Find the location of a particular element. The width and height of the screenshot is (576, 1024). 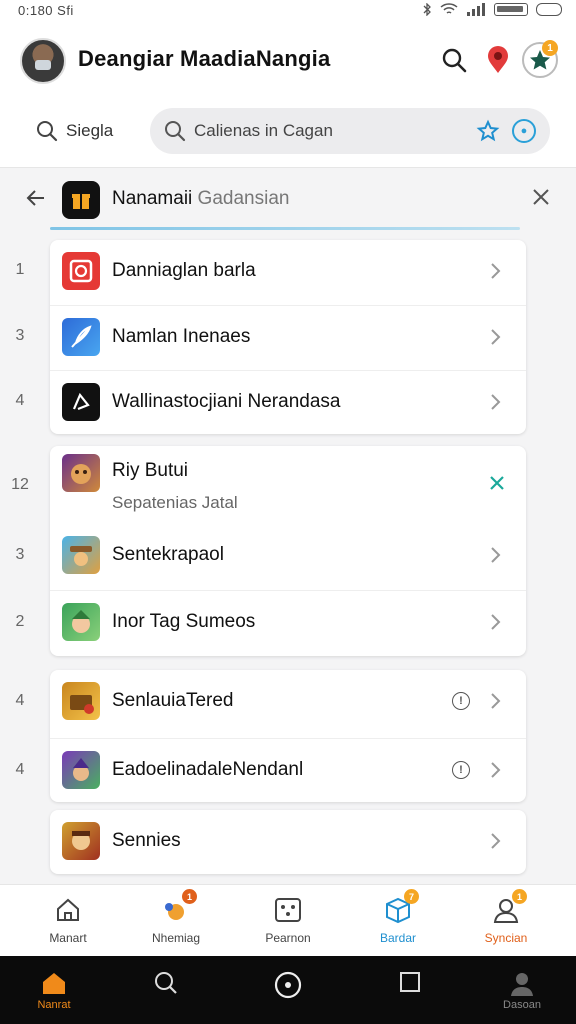

sys-home-button: Nanrat is located at coordinates (54, 990).